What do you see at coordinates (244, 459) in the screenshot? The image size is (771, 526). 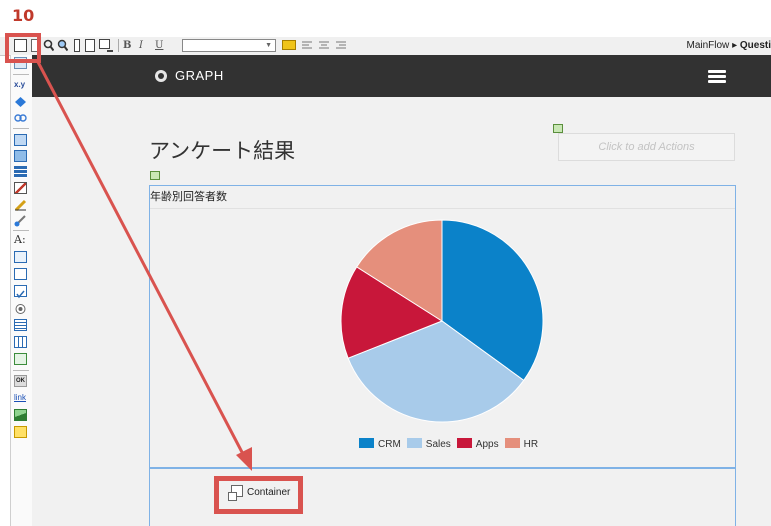 I see `arrow-head-icon` at bounding box center [244, 459].